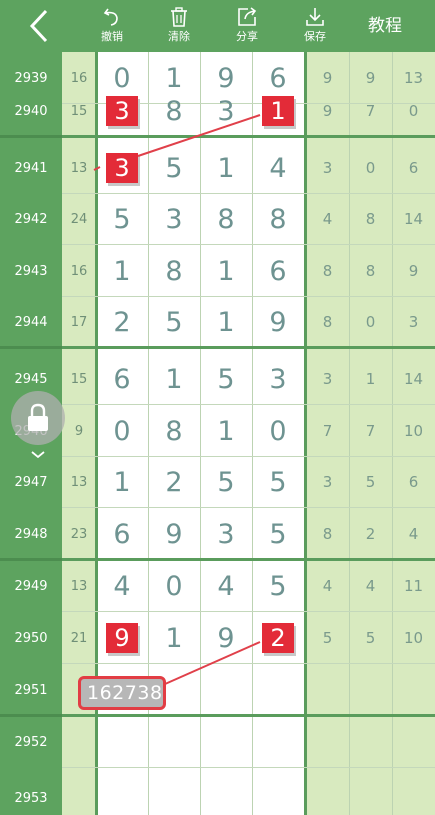 This screenshot has width=435, height=815. What do you see at coordinates (370, 482) in the screenshot?
I see `stat-cell: 5` at bounding box center [370, 482].